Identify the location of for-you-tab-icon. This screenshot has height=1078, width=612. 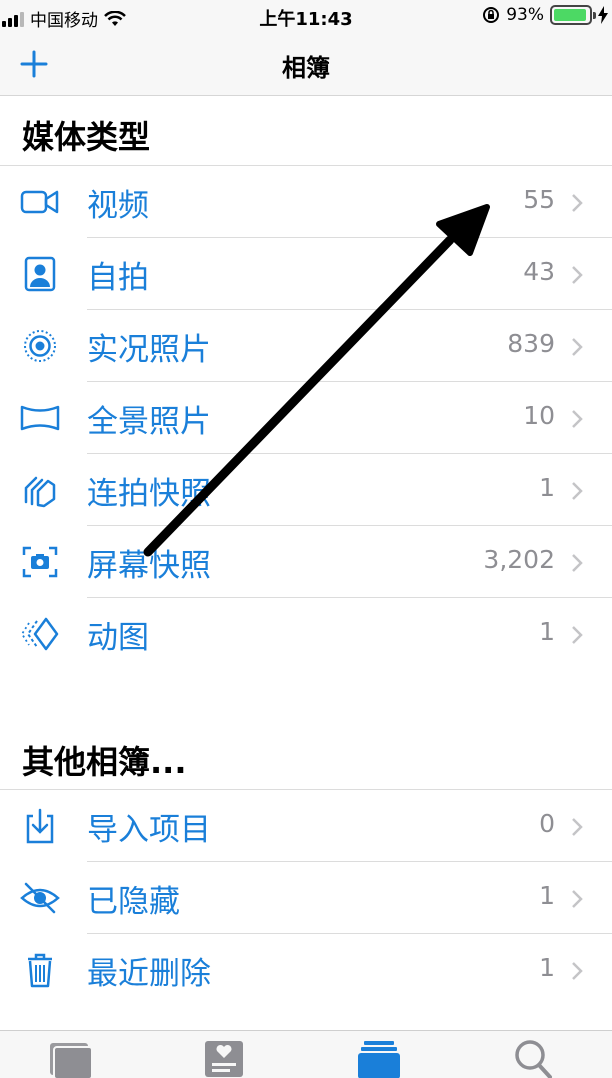
(225, 1058).